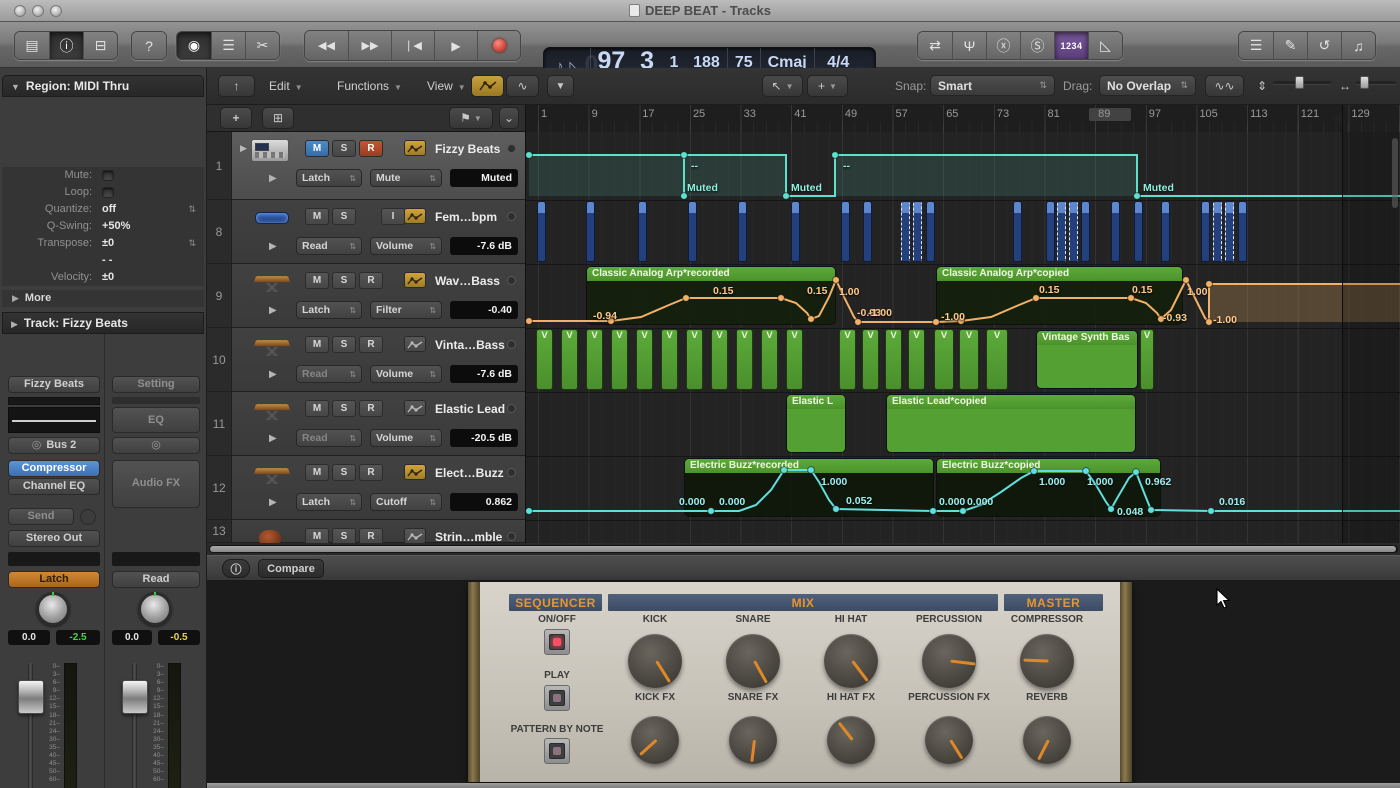  What do you see at coordinates (179, 637) in the screenshot?
I see `gain-value: -0.5` at bounding box center [179, 637].